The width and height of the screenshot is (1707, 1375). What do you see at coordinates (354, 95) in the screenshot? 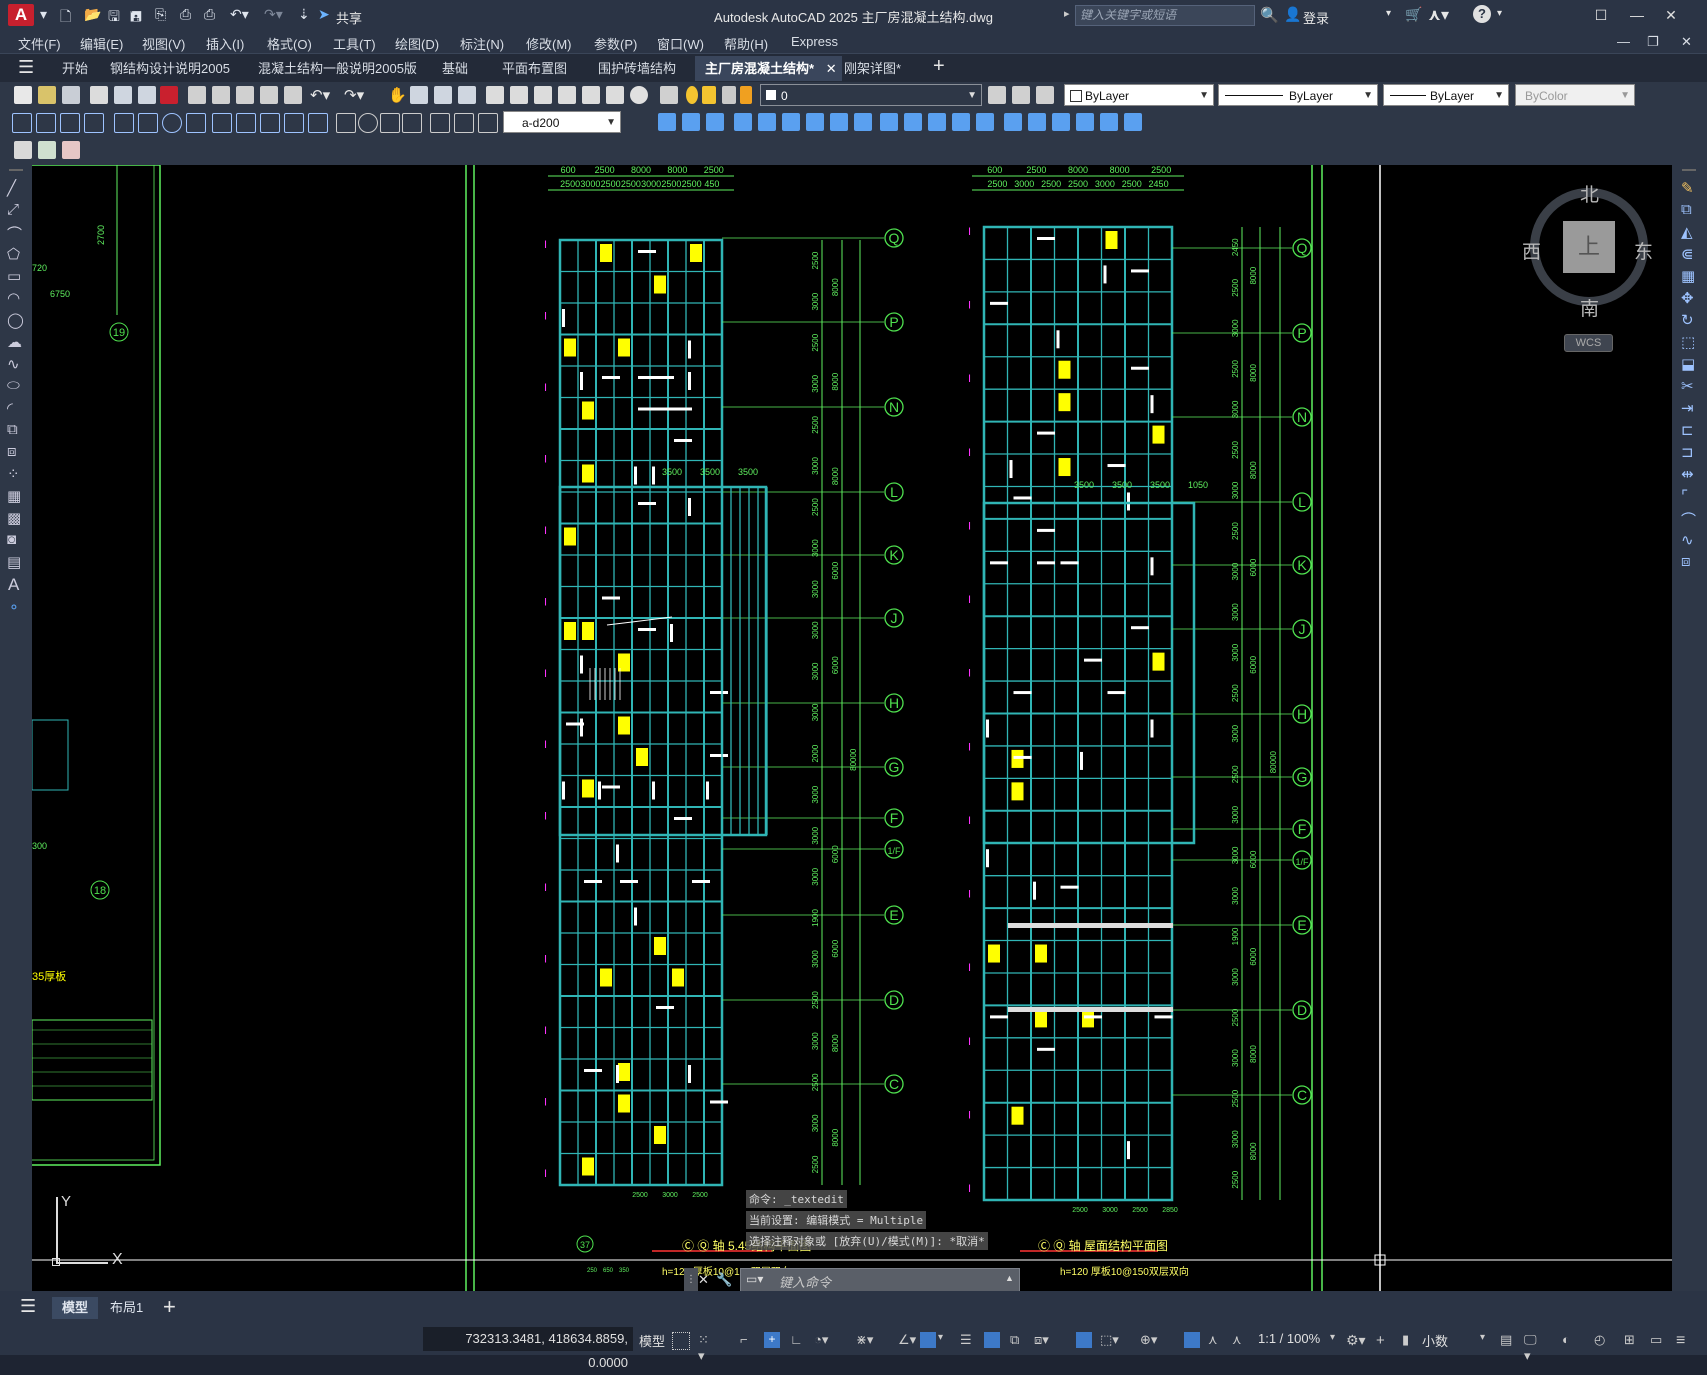
I see `redo-toolbar-icon: ↷▾` at bounding box center [354, 95].